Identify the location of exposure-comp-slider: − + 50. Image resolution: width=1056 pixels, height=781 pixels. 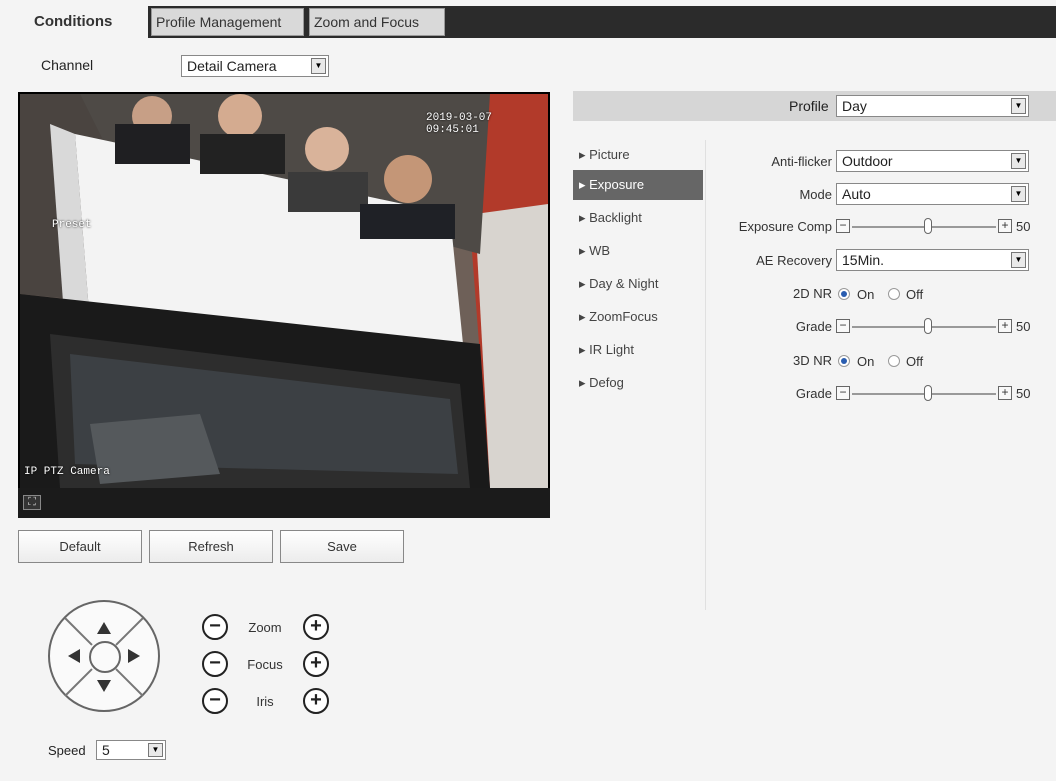
(946, 226).